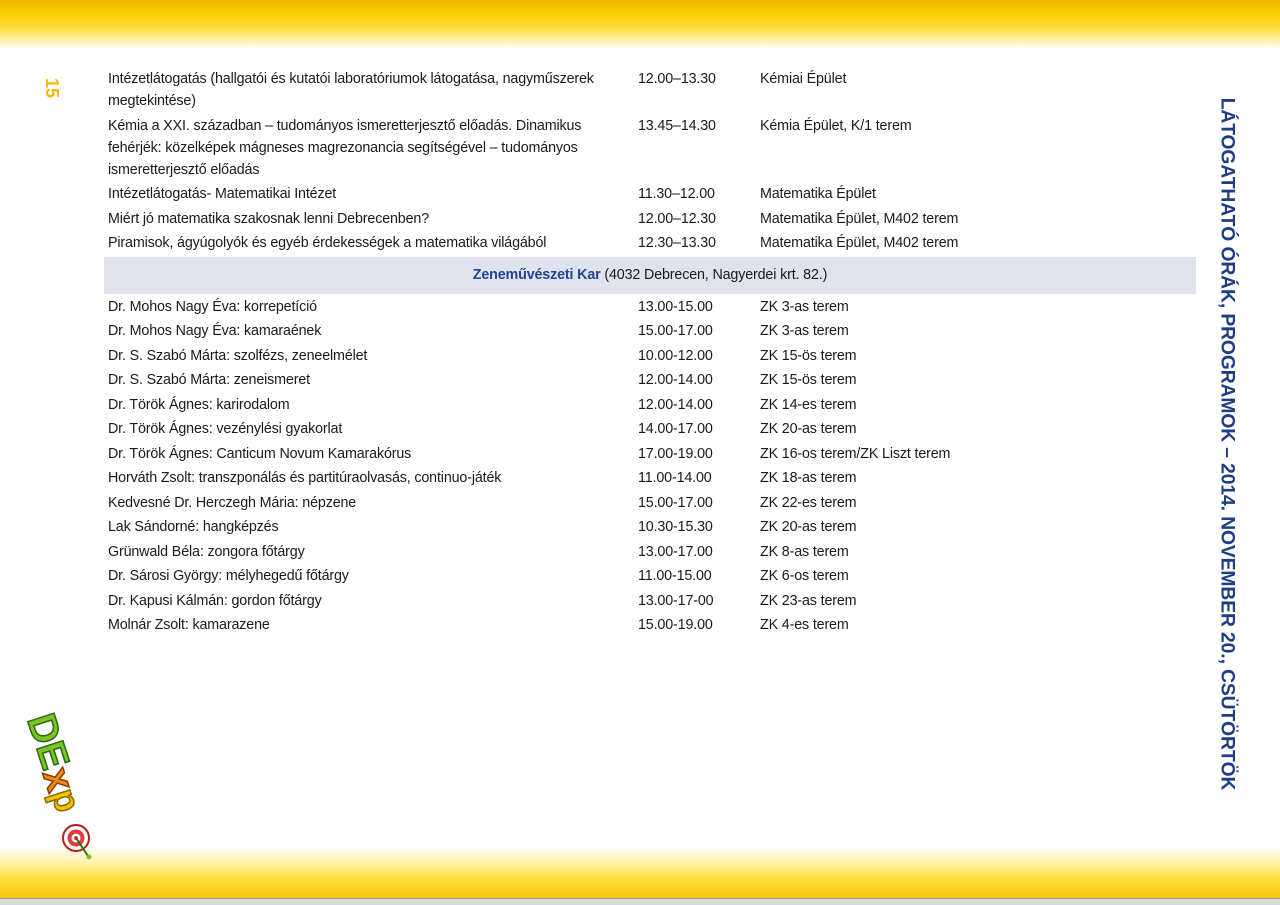 The height and width of the screenshot is (905, 1280). Describe the element at coordinates (808, 404) in the screenshot. I see `program-place: ZK 14-es terem` at that location.